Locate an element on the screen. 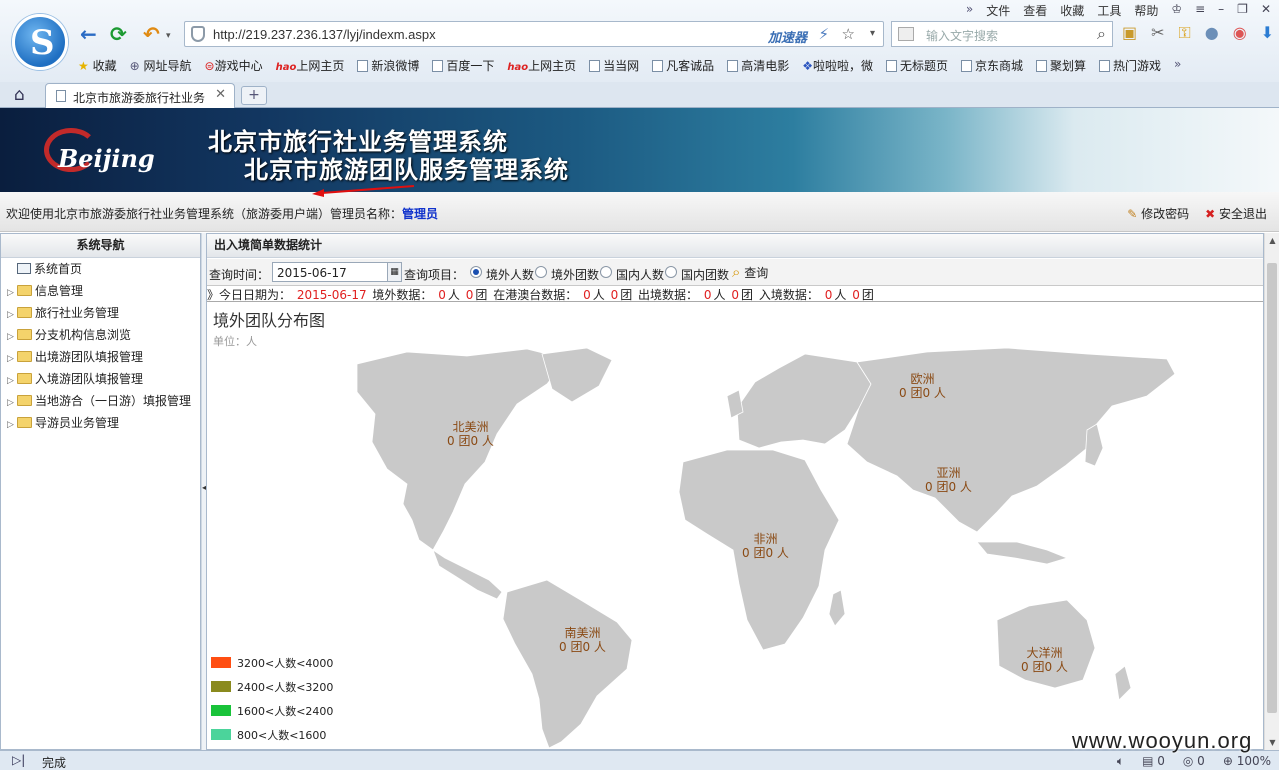  close-tab-icon: ✕ is located at coordinates (220, 94).